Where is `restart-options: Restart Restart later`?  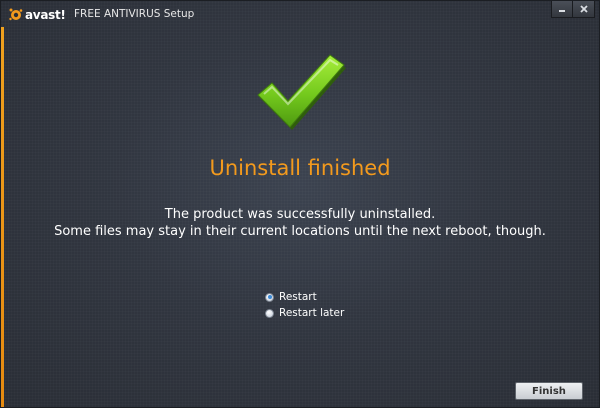
restart-options: Restart Restart later is located at coordinates (304, 305).